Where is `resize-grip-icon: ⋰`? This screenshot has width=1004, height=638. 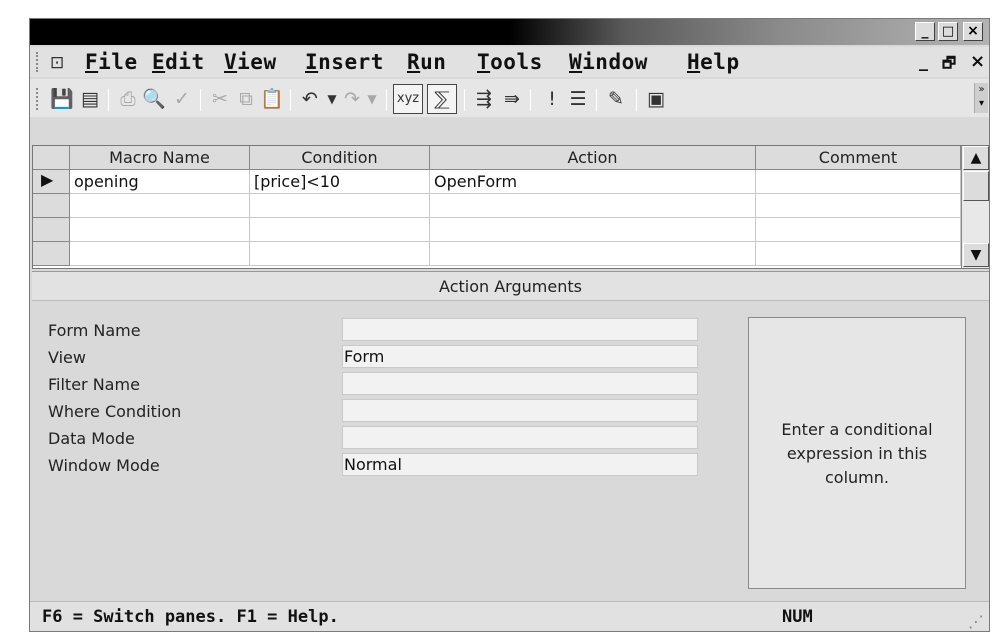 resize-grip-icon: ⋰ is located at coordinates (976, 621).